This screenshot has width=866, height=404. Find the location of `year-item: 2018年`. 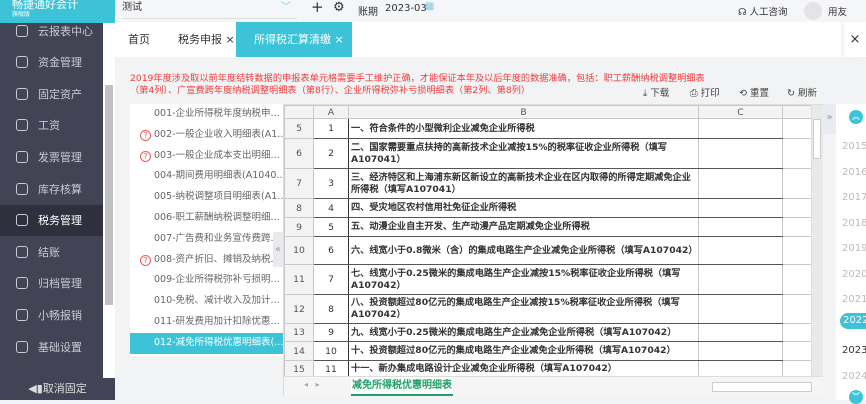

year-item: 2018年 is located at coordinates (854, 221).